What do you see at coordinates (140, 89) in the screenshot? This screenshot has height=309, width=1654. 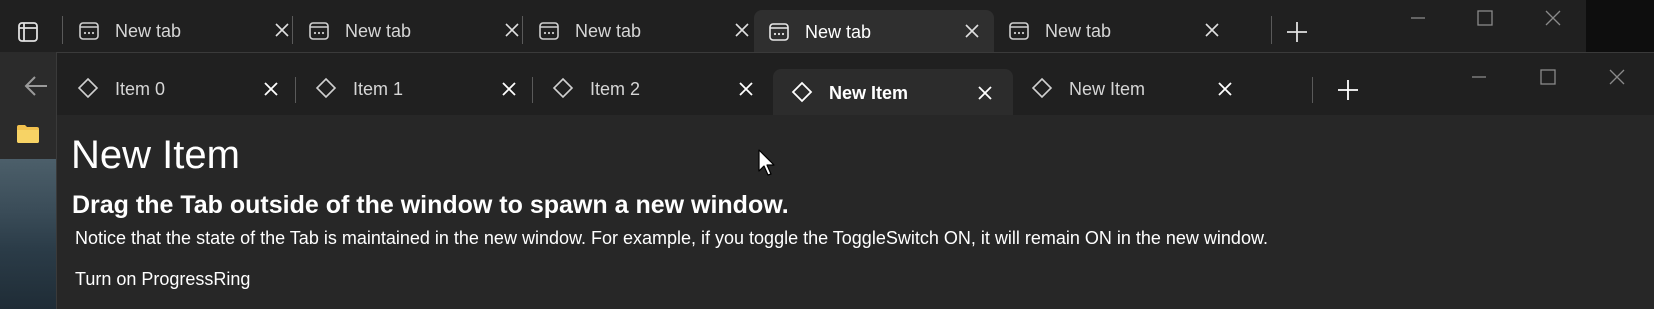 I see `front-tab-label: Item 0` at bounding box center [140, 89].